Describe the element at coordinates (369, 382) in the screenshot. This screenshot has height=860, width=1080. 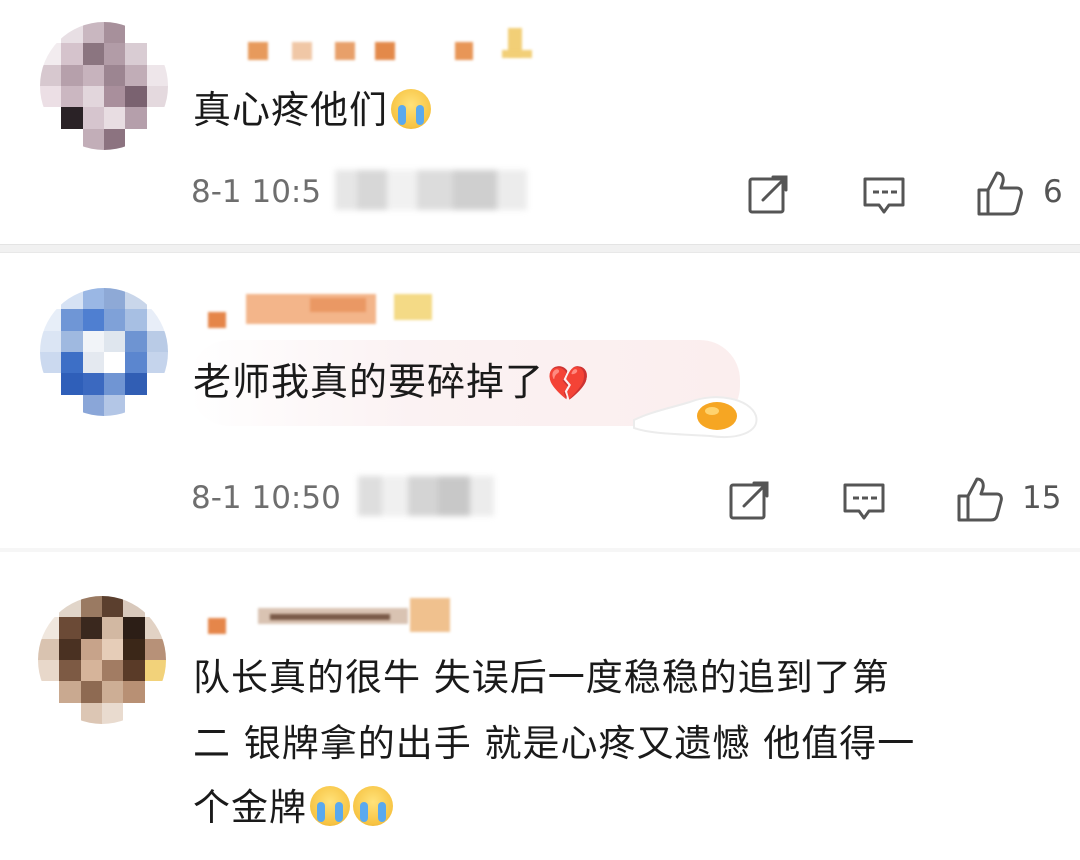
I see `comment-text-content: 老师我真的要碎掉了` at that location.